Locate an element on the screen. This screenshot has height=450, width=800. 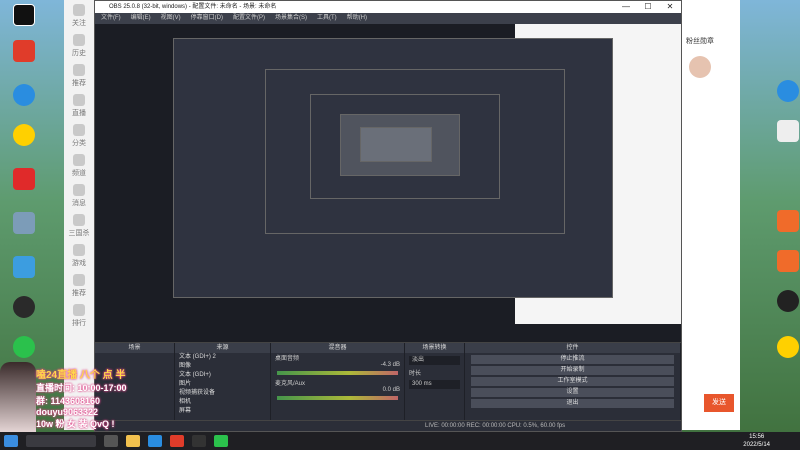
maximize-button: ☐ is located at coordinates (648, 7).